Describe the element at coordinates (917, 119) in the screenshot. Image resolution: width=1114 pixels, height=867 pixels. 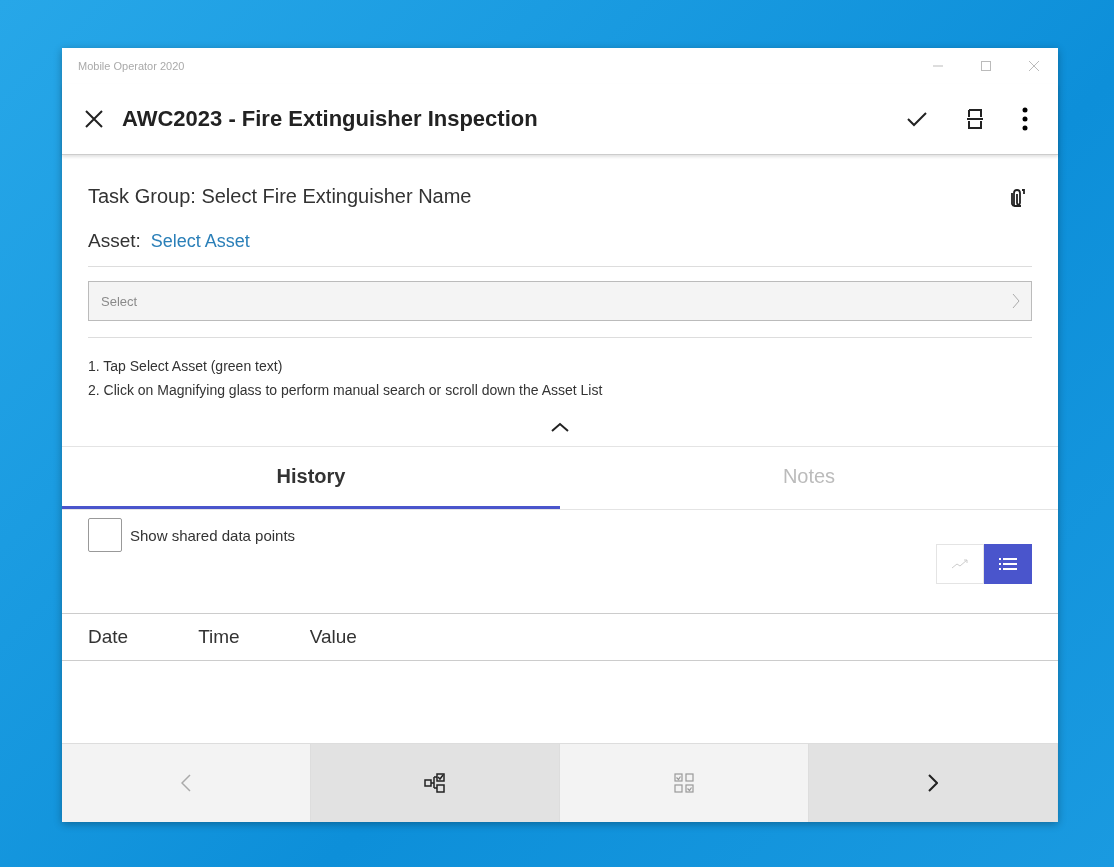
I see `check-icon` at that location.